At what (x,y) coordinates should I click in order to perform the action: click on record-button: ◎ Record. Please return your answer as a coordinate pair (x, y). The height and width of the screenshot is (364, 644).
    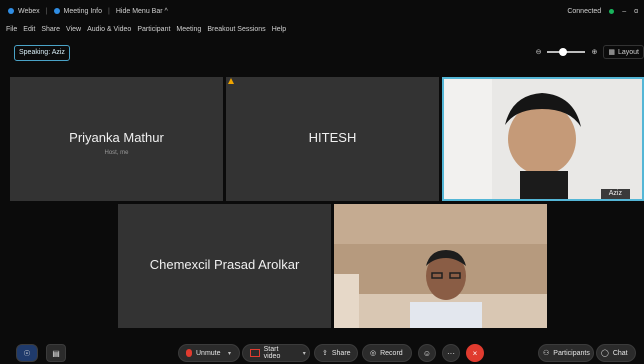
    Looking at the image, I should click on (387, 353).